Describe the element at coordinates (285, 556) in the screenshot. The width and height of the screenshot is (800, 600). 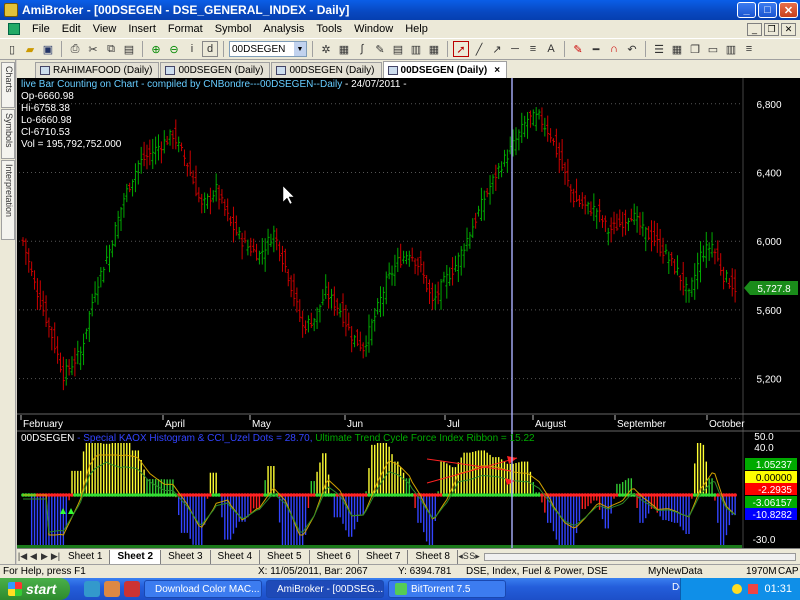
I see `sheet-tab: Sheet 5` at that location.